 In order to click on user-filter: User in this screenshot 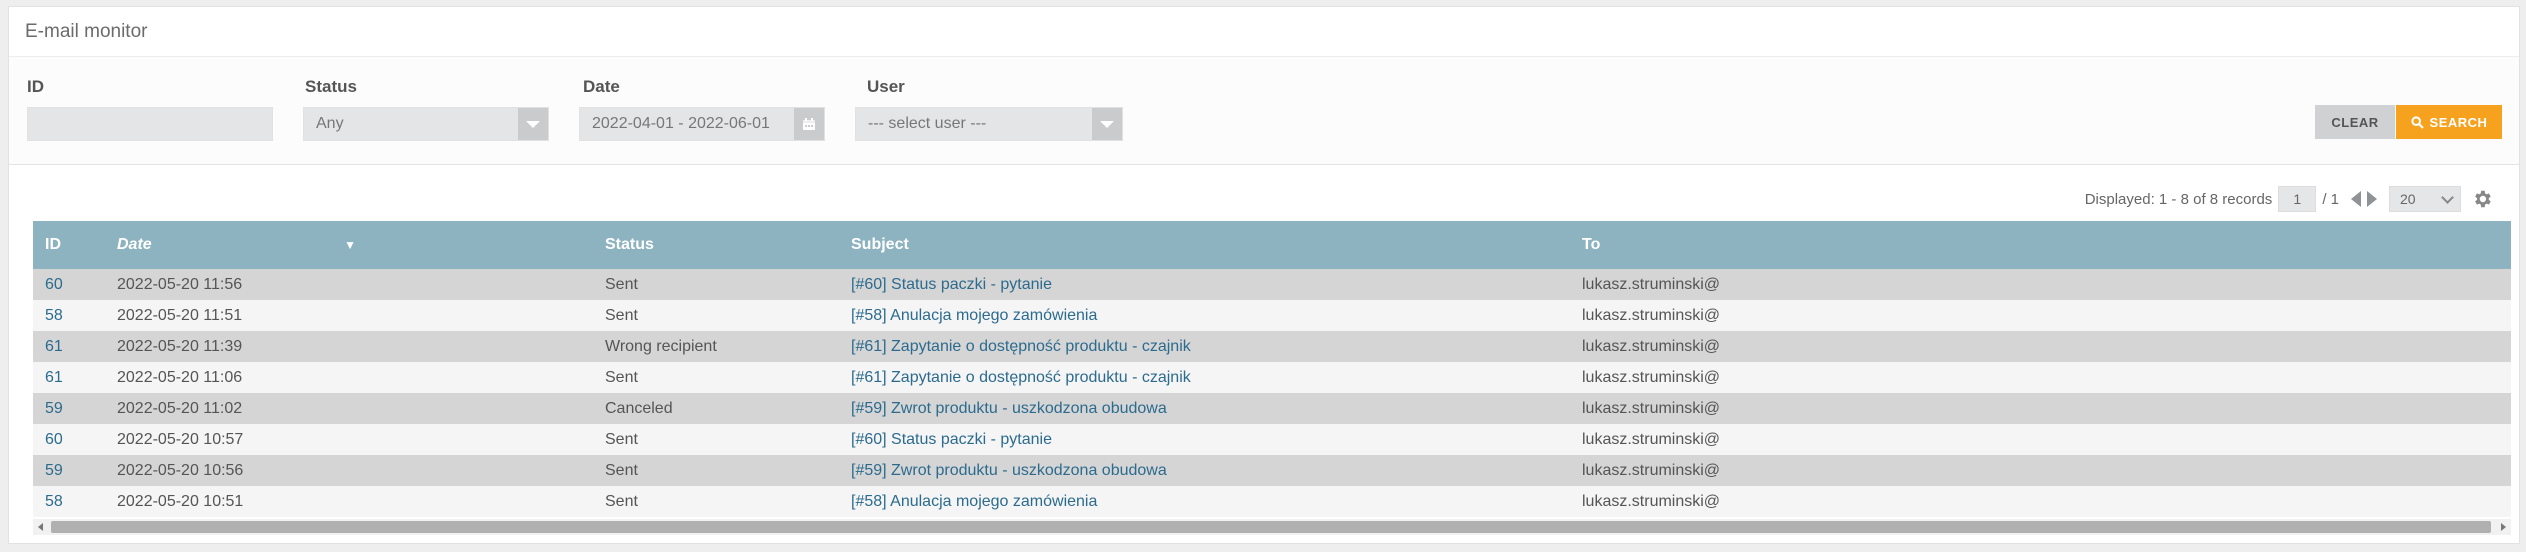, I will do `click(886, 88)`.